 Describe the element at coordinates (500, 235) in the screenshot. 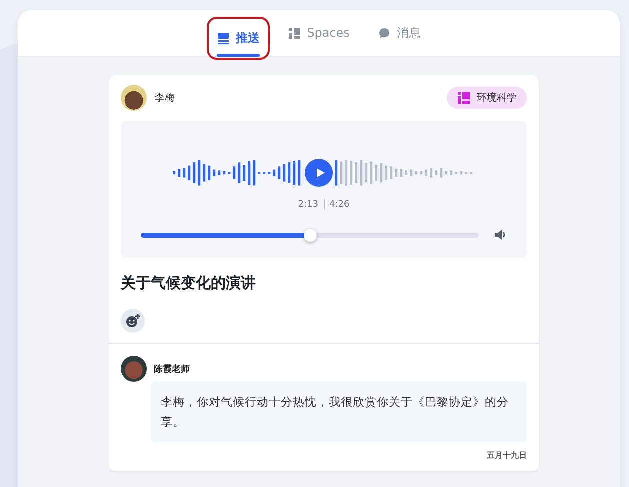

I see `speaker-icon` at that location.